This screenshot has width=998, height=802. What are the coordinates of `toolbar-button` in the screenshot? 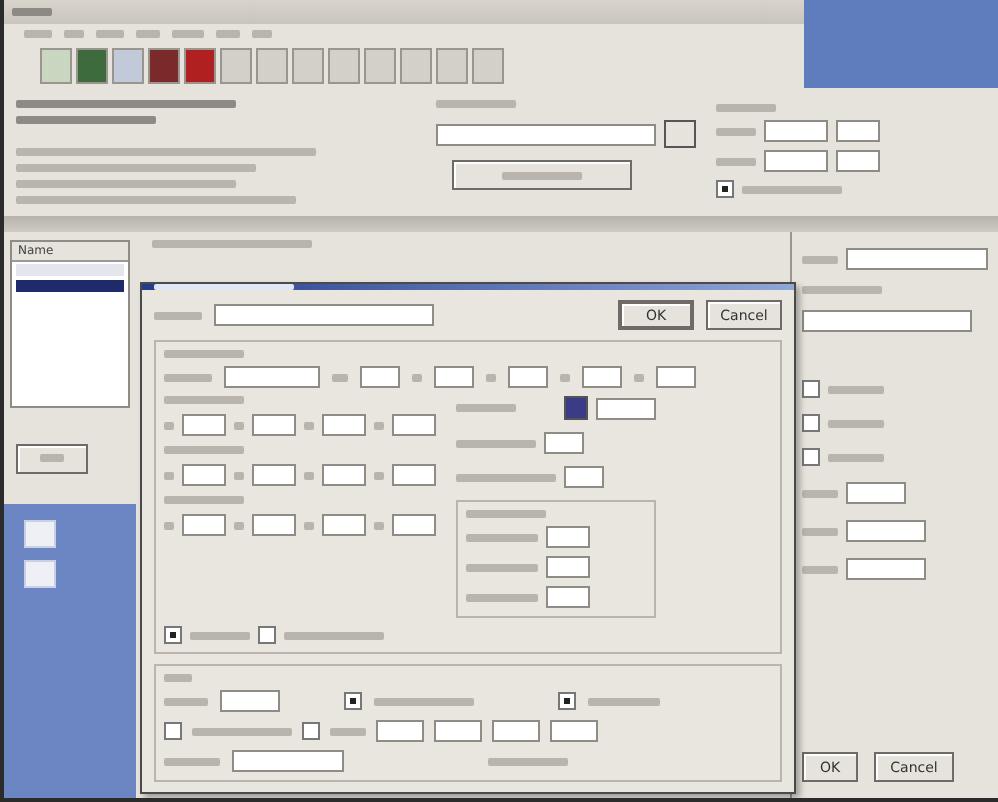 It's located at (542, 175).